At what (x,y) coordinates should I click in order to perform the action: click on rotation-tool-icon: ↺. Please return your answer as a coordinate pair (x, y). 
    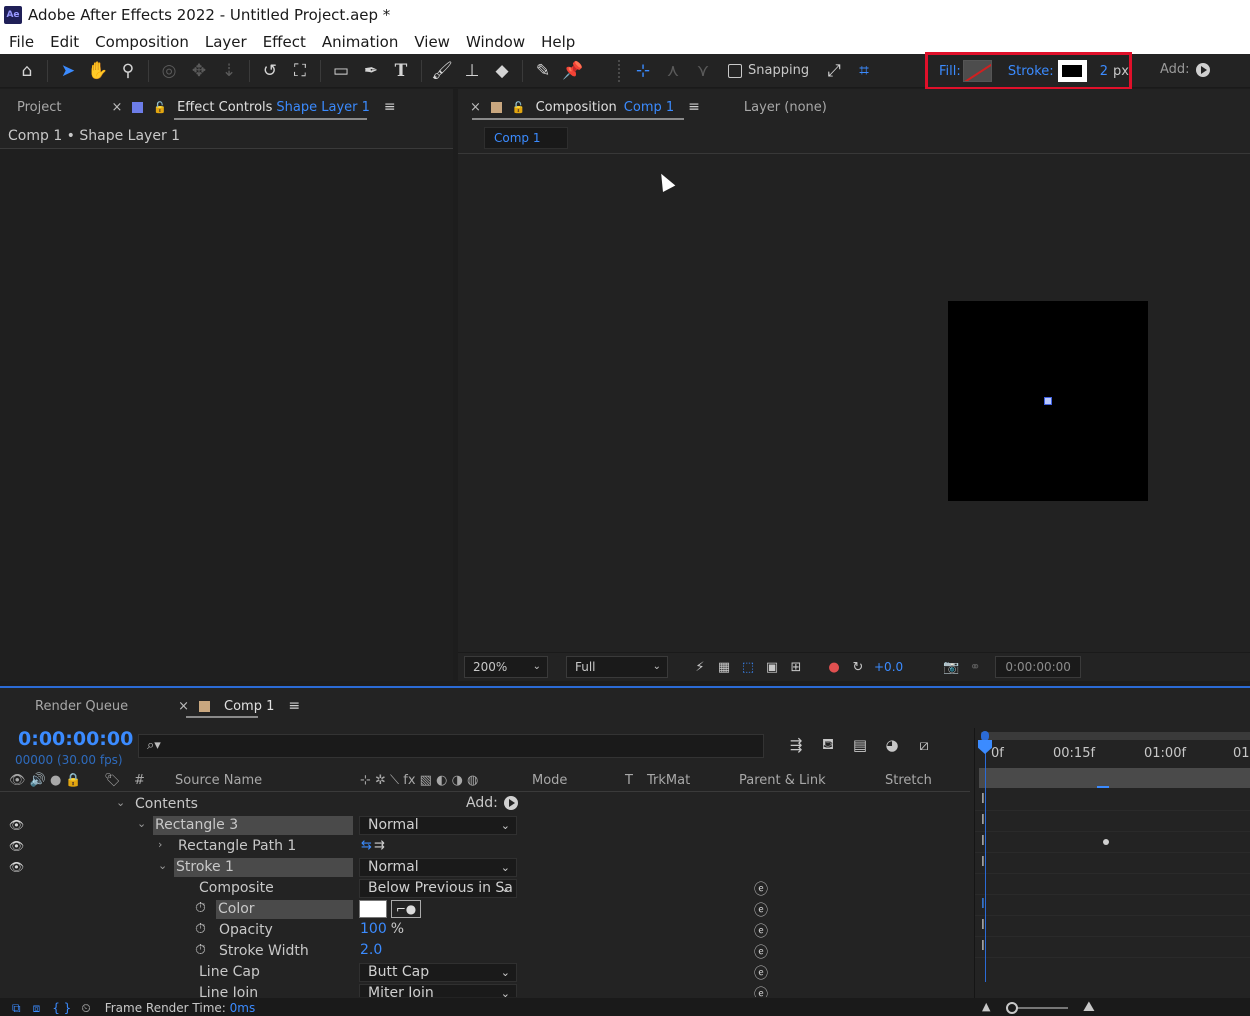
    Looking at the image, I should click on (270, 71).